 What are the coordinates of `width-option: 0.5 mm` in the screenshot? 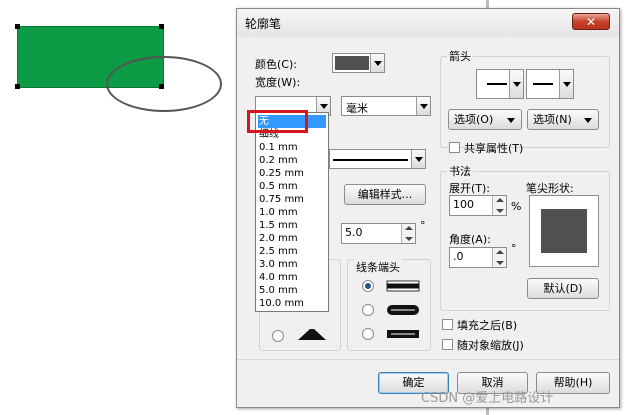 It's located at (292, 186).